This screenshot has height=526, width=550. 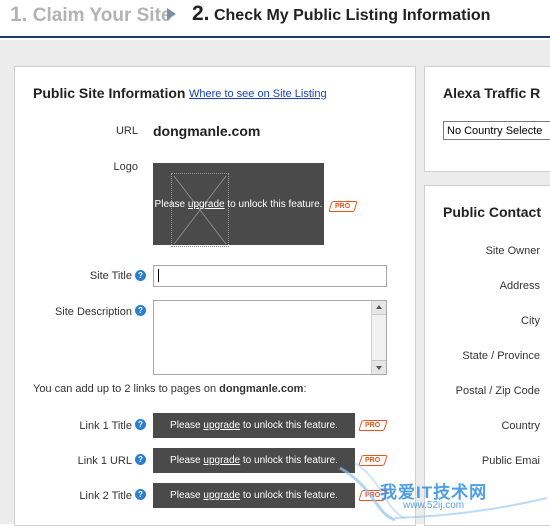 What do you see at coordinates (352, 15) in the screenshot?
I see `step-2-label: Check My Public Listing Information` at bounding box center [352, 15].